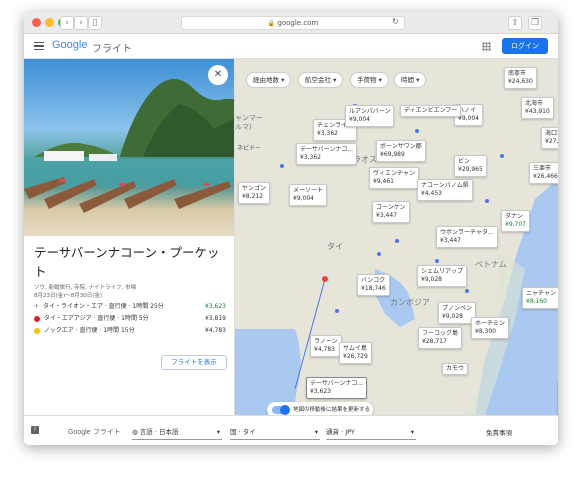 This screenshot has height=480, width=582. What do you see at coordinates (401, 151) in the screenshot?
I see `map-price-pin: ボーンサワン郡 ¥69,989` at bounding box center [401, 151].